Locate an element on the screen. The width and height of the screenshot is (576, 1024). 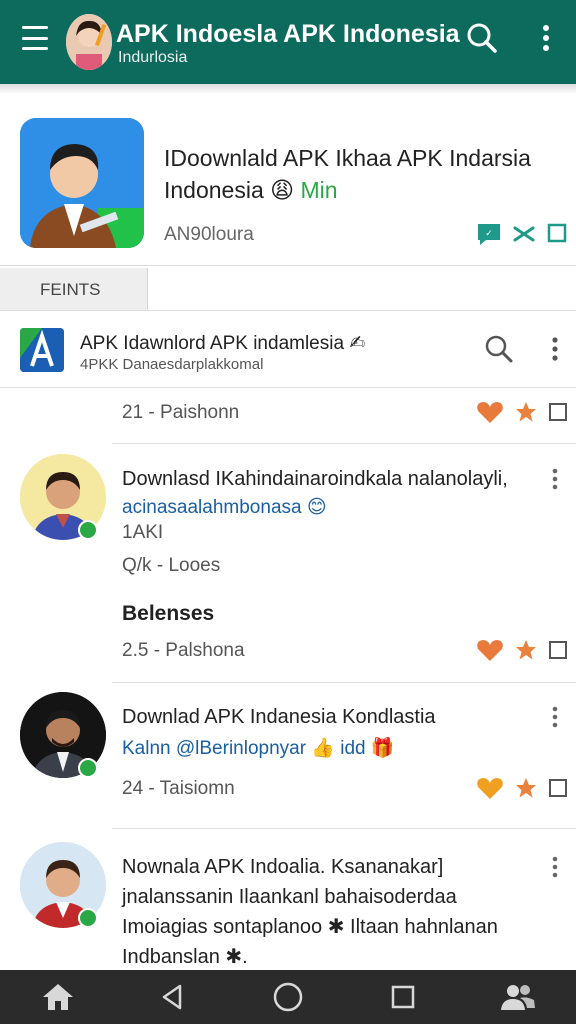
app-title: APK Indoesla APK Indonesia is located at coordinates (288, 34).